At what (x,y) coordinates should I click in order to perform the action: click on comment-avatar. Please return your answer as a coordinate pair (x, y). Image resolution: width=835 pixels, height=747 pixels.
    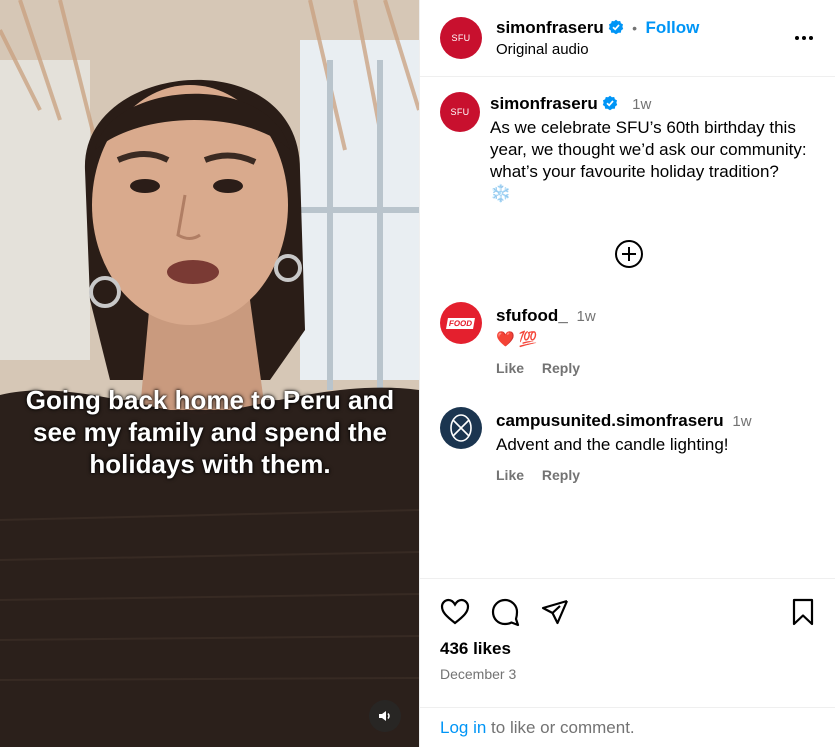
    Looking at the image, I should click on (461, 428).